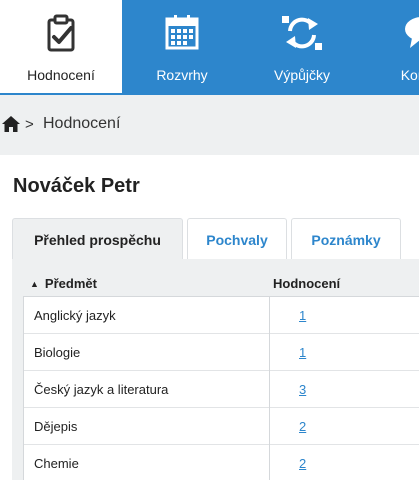 The image size is (419, 480). Describe the element at coordinates (221, 352) in the screenshot. I see `table-row: Biologie 1` at that location.